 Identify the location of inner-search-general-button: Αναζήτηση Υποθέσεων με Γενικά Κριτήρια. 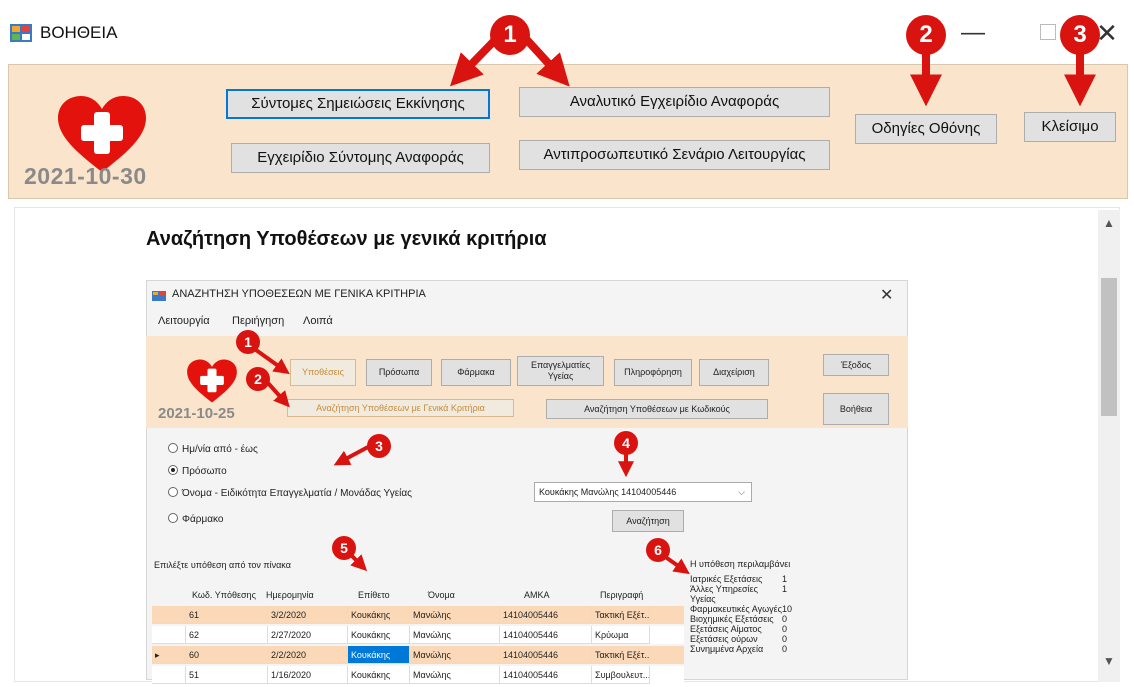
(400, 408).